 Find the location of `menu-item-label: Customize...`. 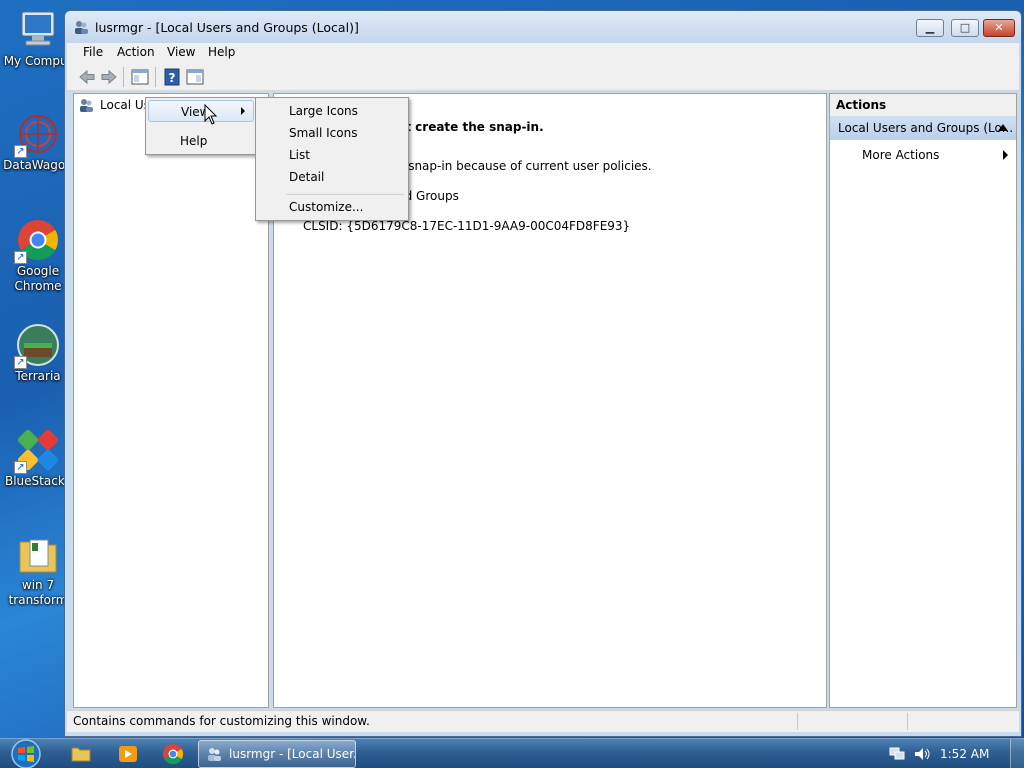

menu-item-label: Customize... is located at coordinates (326, 207).